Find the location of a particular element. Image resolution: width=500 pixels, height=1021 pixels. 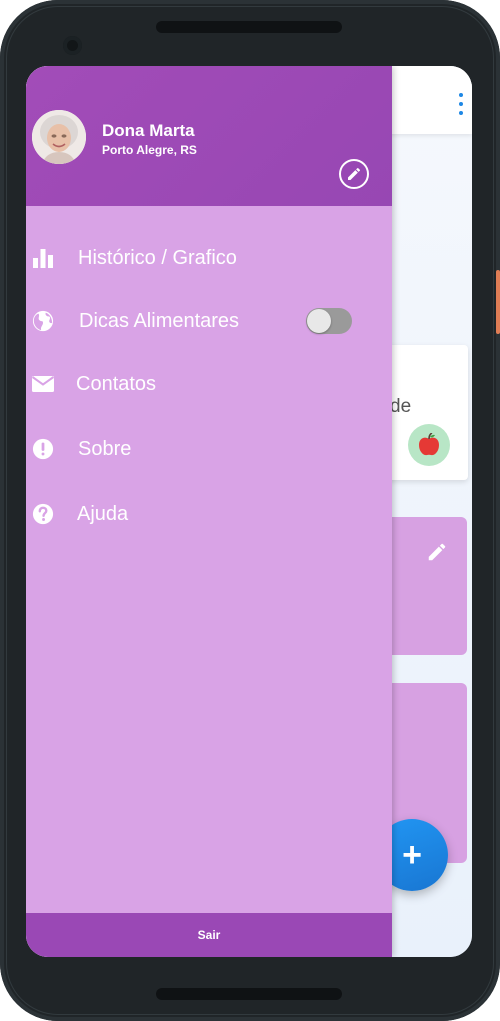

menu-item-historico: Histórico / Grafico is located at coordinates (209, 258).